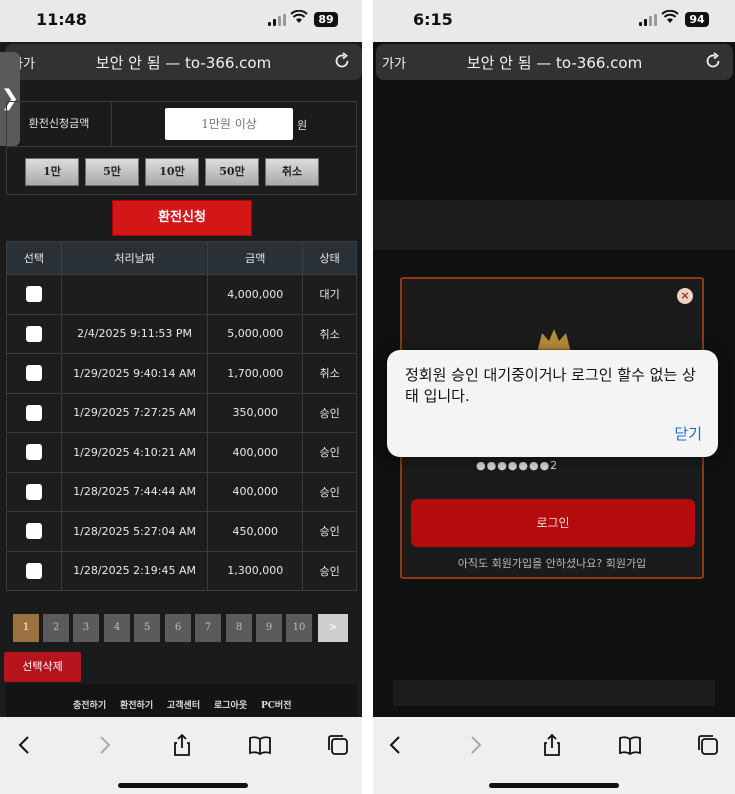  Describe the element at coordinates (554, 340) in the screenshot. I see `crown-logo-icon` at that location.